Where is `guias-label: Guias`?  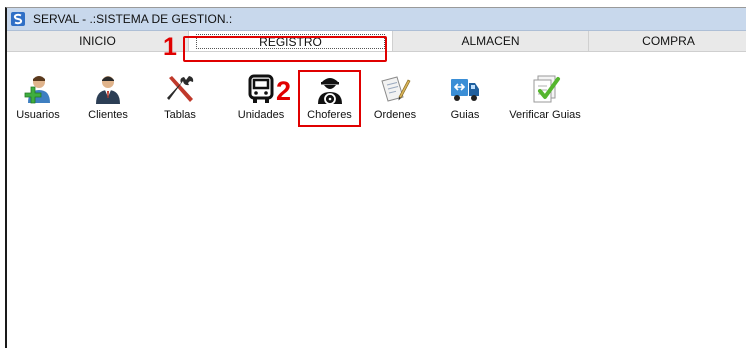 guias-label: Guias is located at coordinates (465, 115).